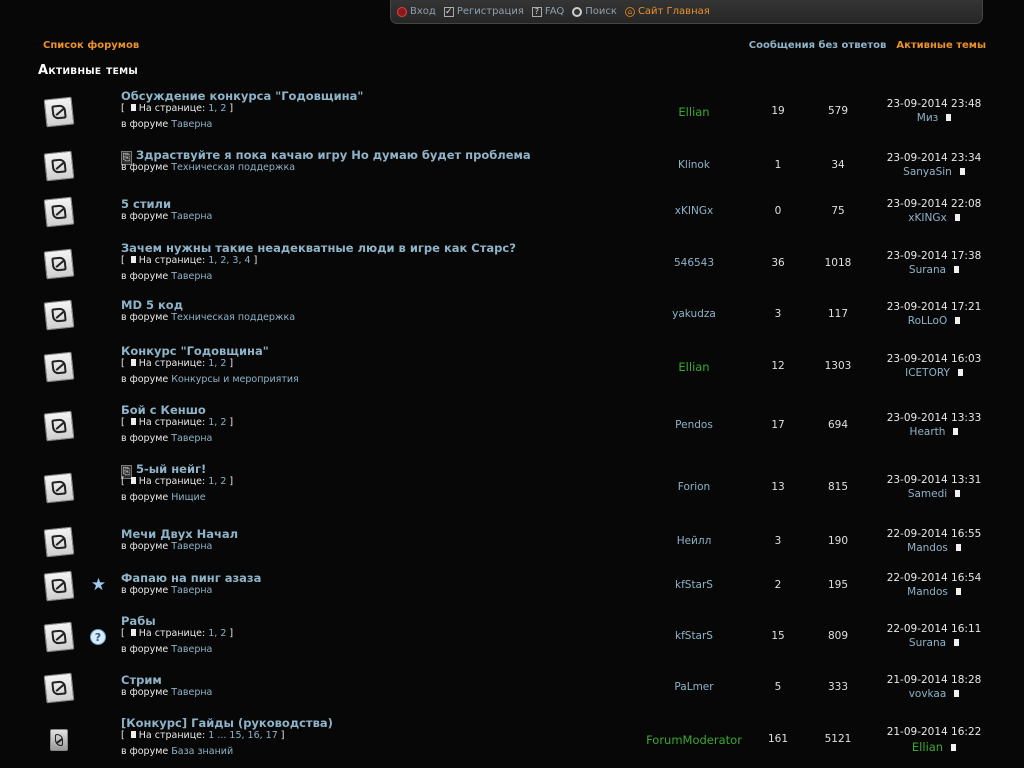  Describe the element at coordinates (934, 359) in the screenshot. I see `last-post-date: 23-09-2014 16:03` at that location.